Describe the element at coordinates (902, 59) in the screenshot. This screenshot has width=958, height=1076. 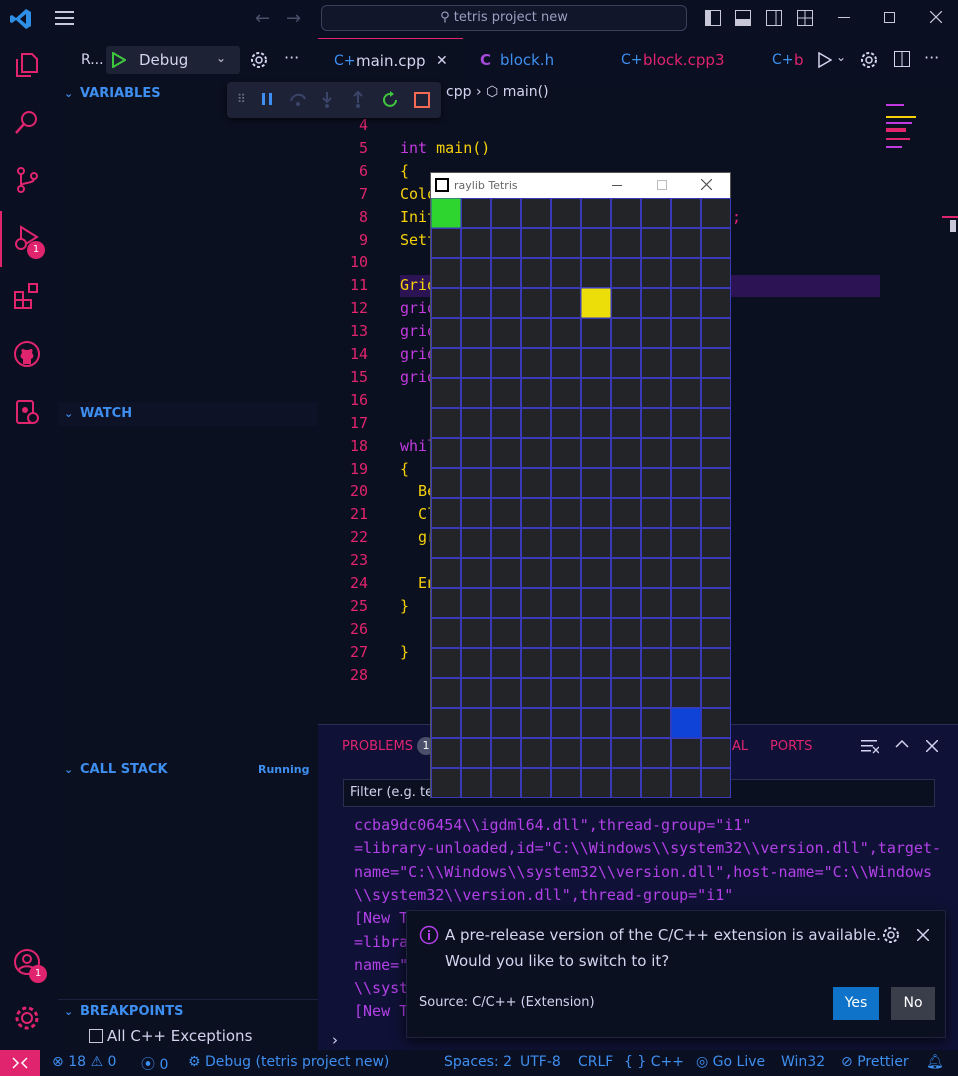
I see `split-editor-icon` at that location.